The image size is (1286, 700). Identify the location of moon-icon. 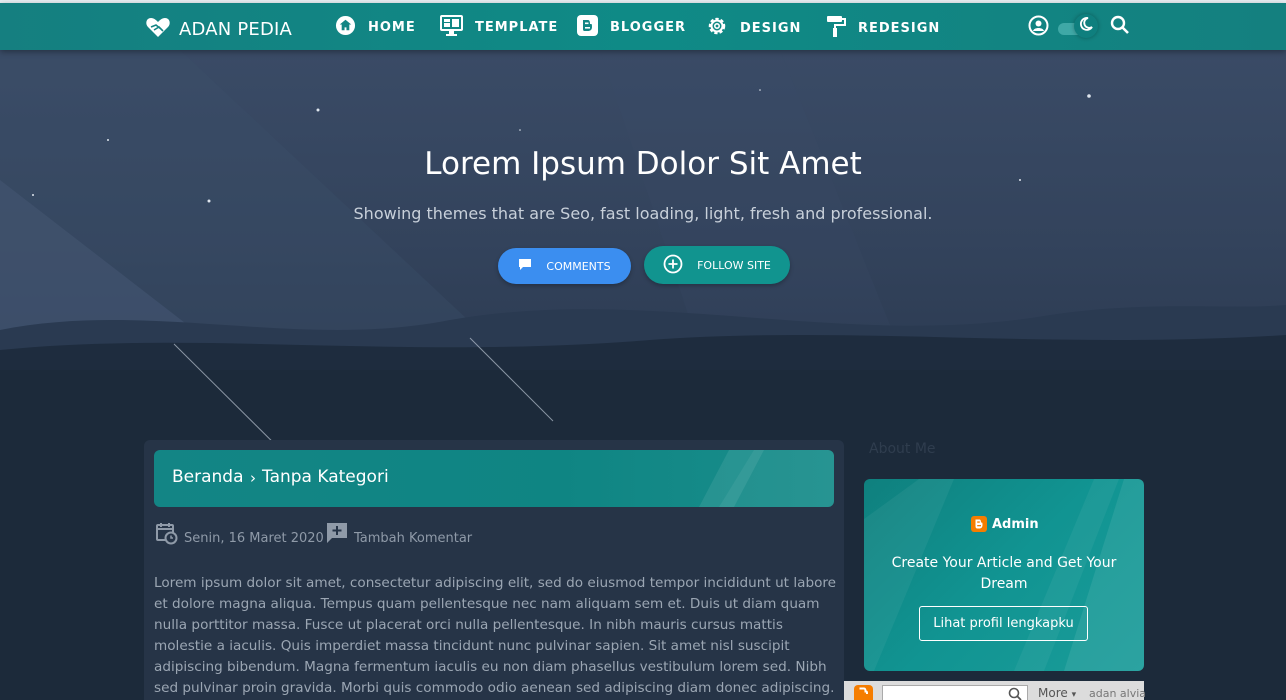
(1086, 26).